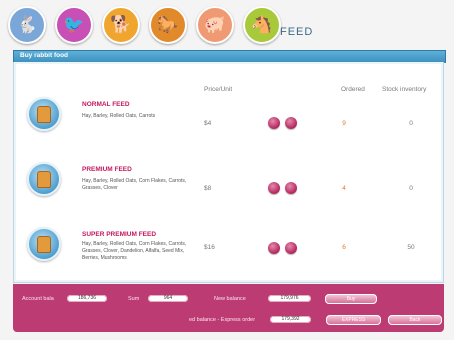 This screenshot has height=340, width=454. I want to click on col-price: Price/Unit, so click(218, 89).